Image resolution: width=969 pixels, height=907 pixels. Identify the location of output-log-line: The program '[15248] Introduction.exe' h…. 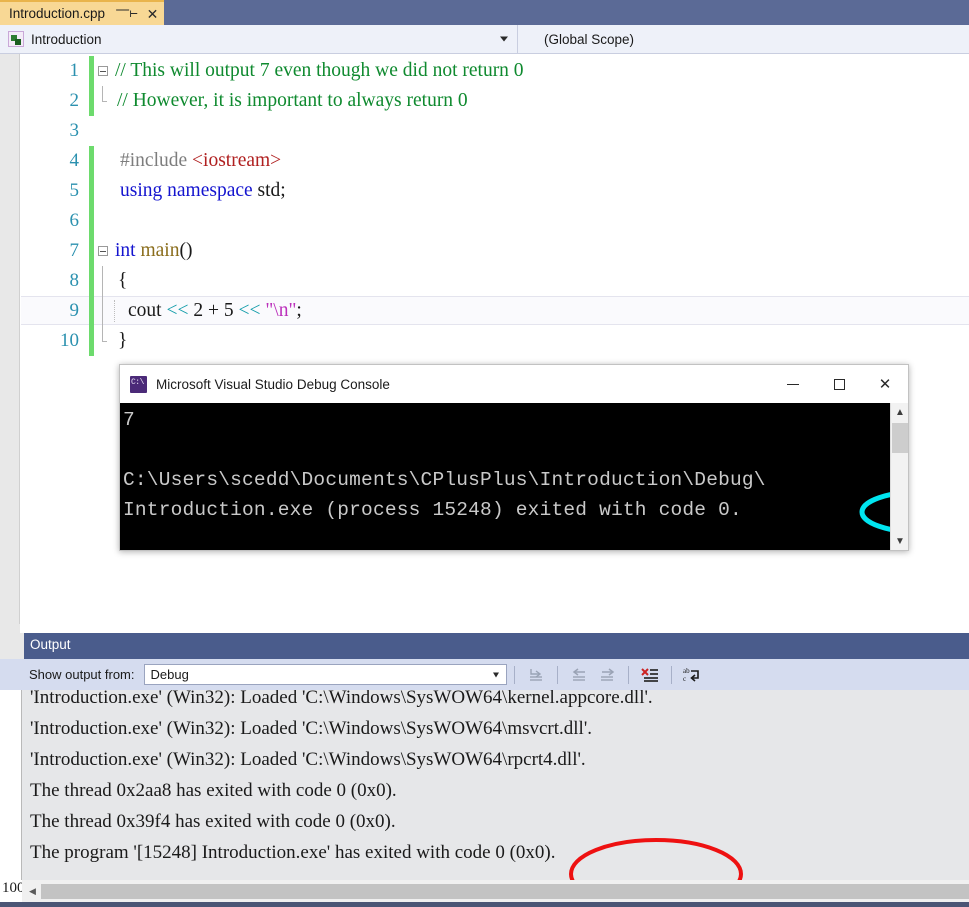
(293, 852).